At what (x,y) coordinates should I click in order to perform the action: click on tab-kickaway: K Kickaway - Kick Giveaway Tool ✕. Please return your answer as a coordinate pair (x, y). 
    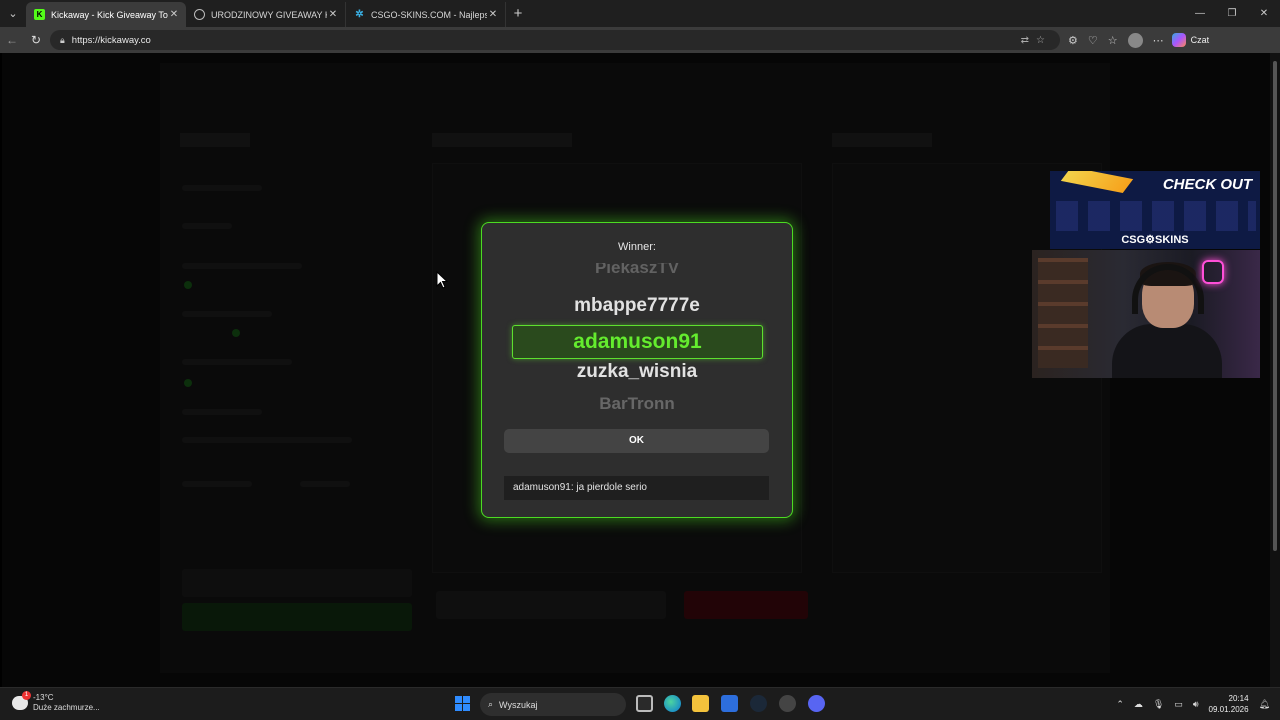
    Looking at the image, I should click on (106, 14).